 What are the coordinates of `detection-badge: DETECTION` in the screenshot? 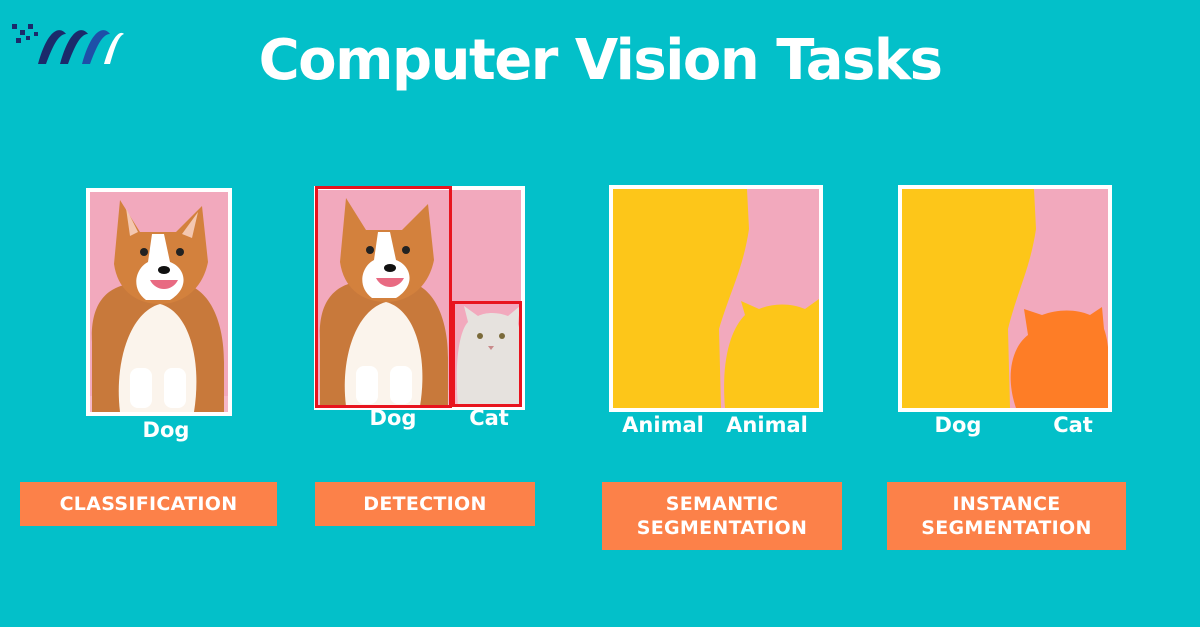 It's located at (425, 504).